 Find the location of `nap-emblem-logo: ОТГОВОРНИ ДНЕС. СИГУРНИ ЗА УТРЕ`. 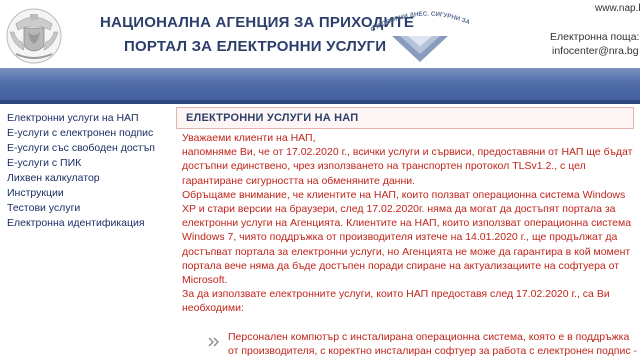

nap-emblem-logo: ОТГОВОРНИ ДНЕС. СИГУРНИ ЗА УТРЕ is located at coordinates (417, 32).